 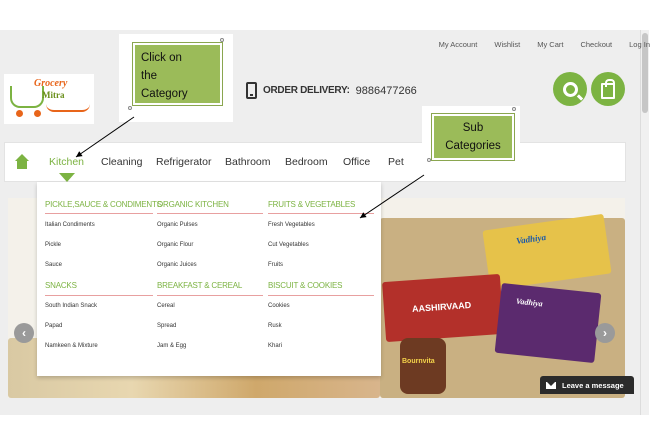 I want to click on leave-message-label: Leave a message, so click(x=593, y=385).